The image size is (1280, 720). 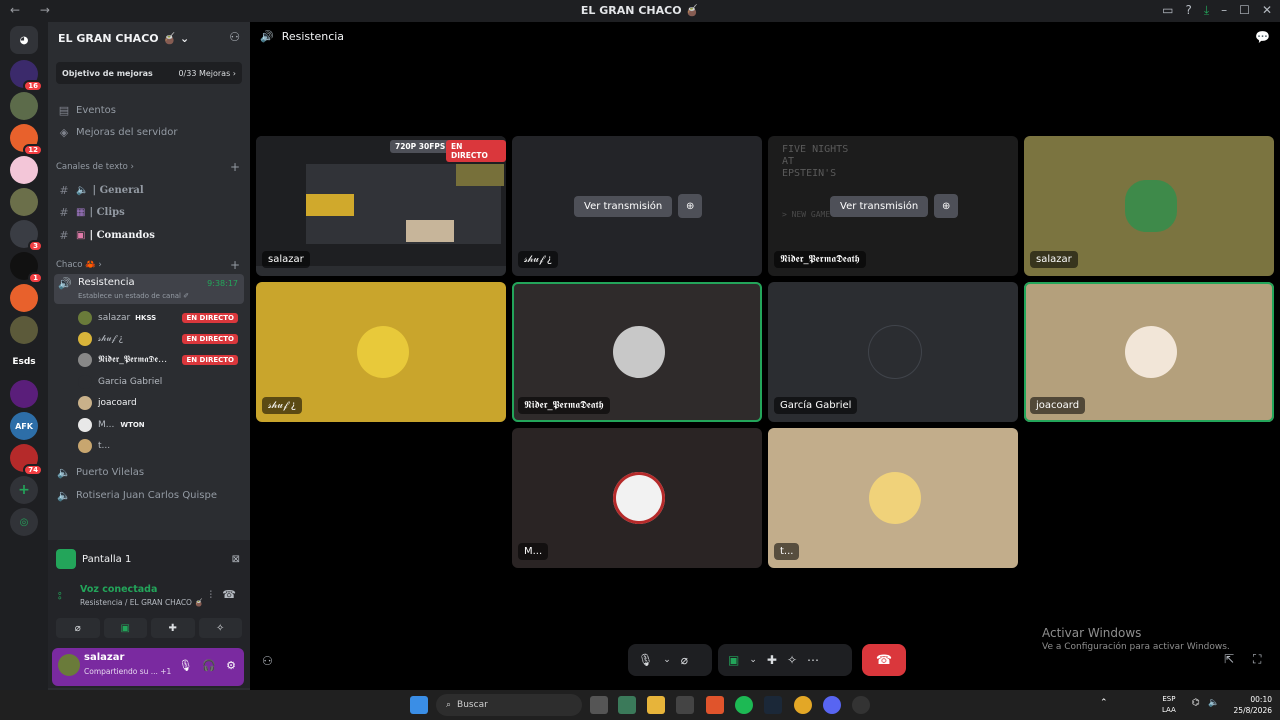 I want to click on start-icon, so click(x=419, y=705).